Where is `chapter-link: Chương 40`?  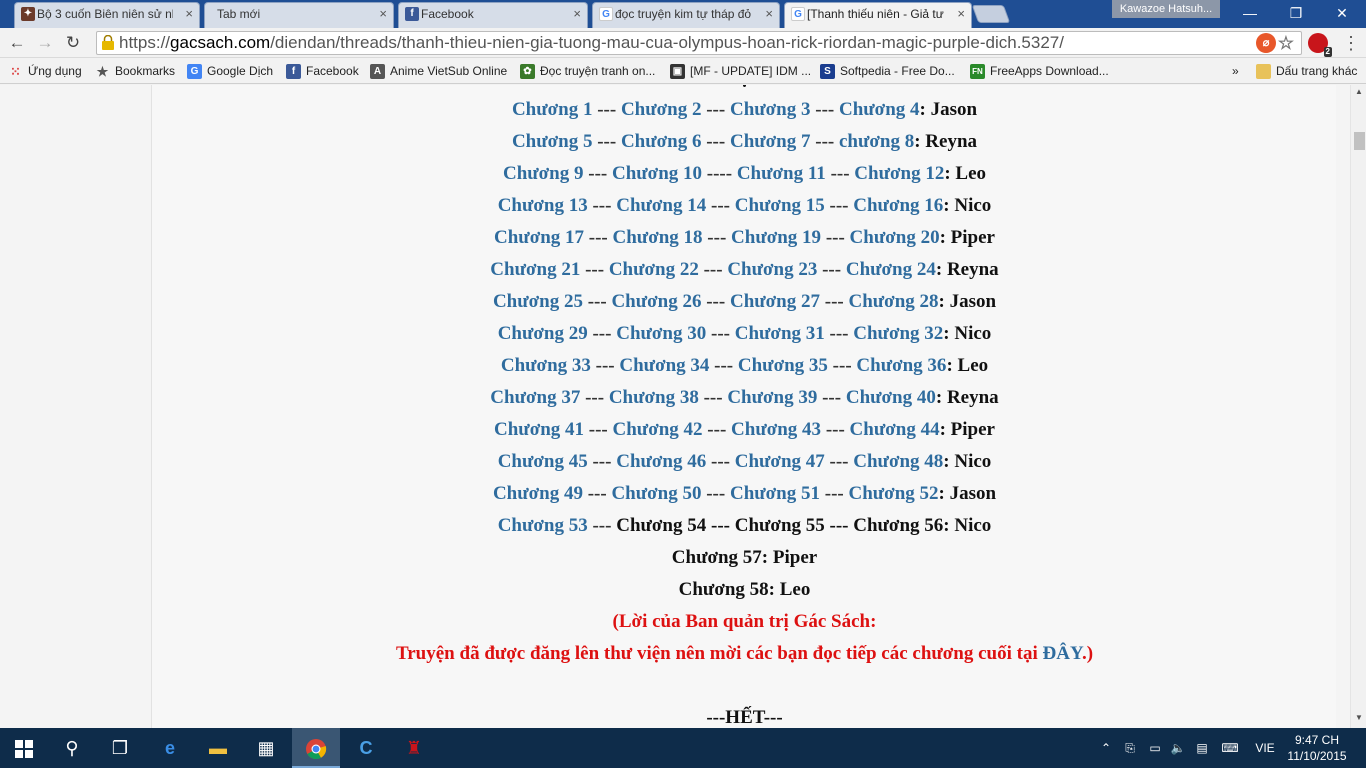
chapter-link: Chương 40 is located at coordinates (891, 397).